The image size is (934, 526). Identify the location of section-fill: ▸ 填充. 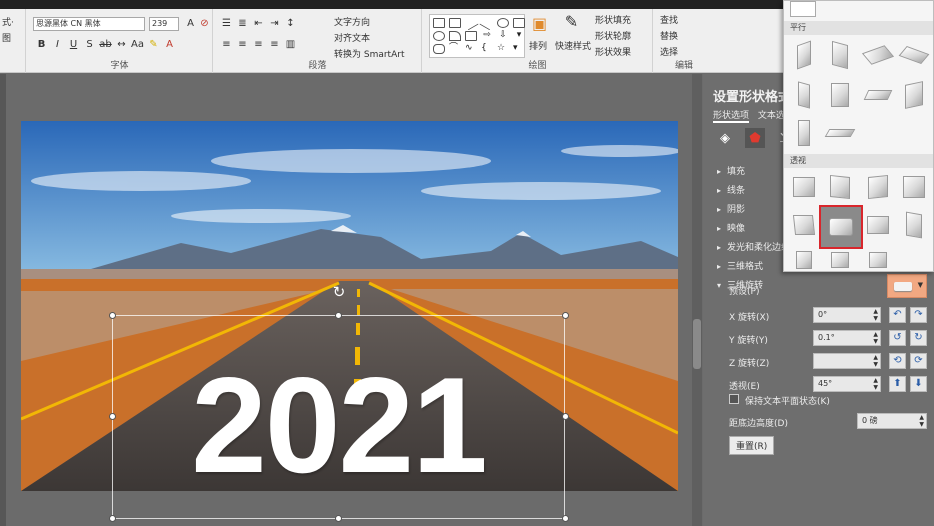
(731, 170).